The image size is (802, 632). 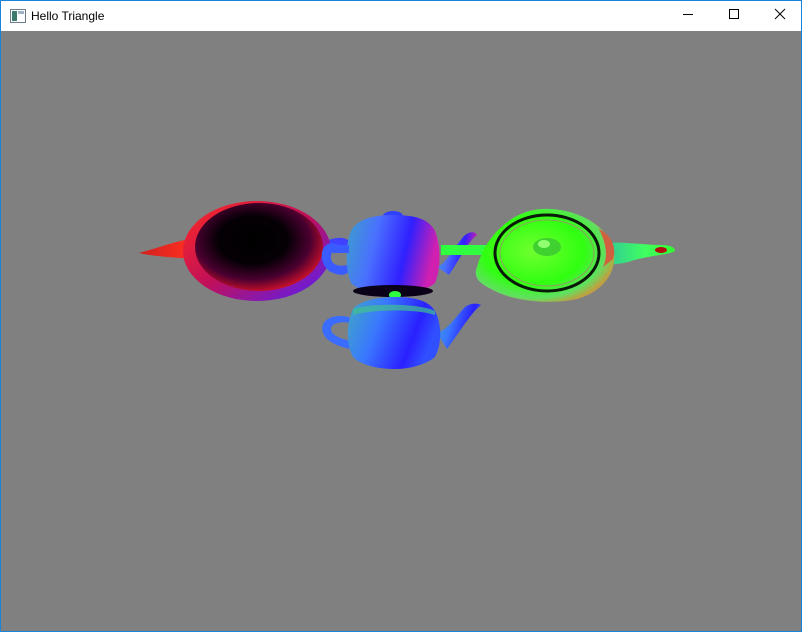 I want to click on teapot-right-bottom-view, so click(x=575, y=255).